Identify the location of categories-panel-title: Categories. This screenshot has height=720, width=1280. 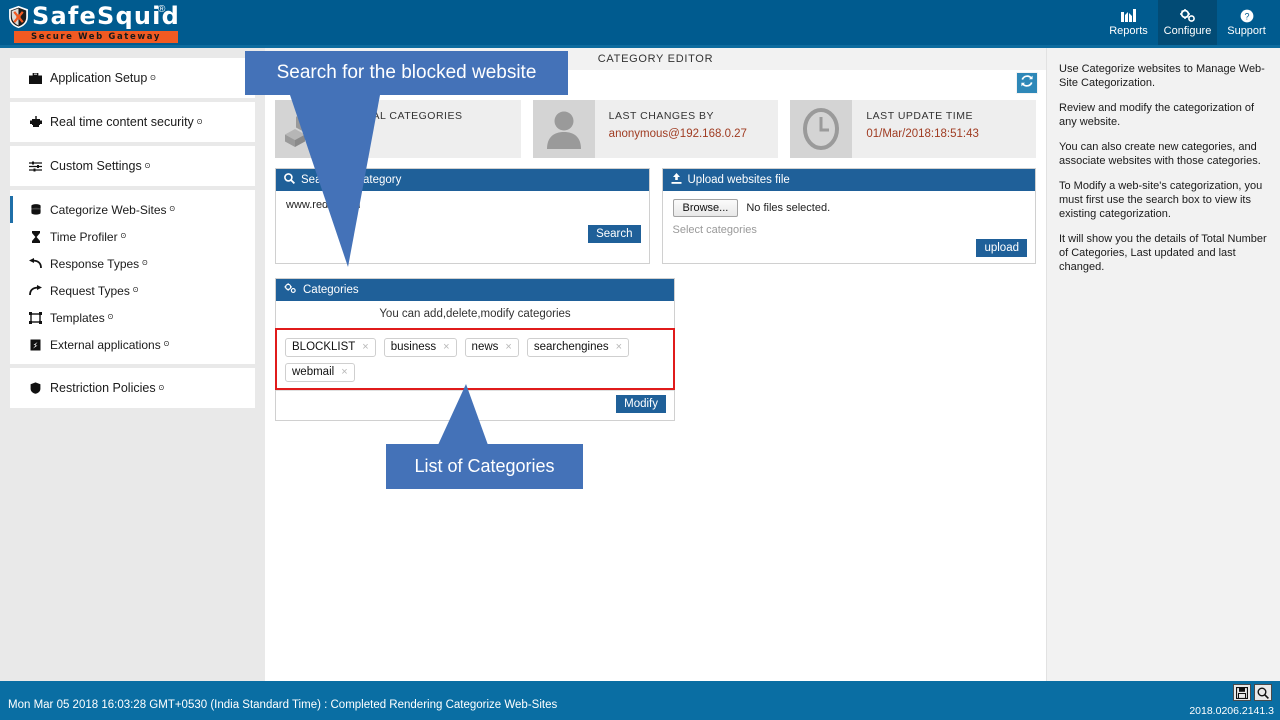
(331, 290).